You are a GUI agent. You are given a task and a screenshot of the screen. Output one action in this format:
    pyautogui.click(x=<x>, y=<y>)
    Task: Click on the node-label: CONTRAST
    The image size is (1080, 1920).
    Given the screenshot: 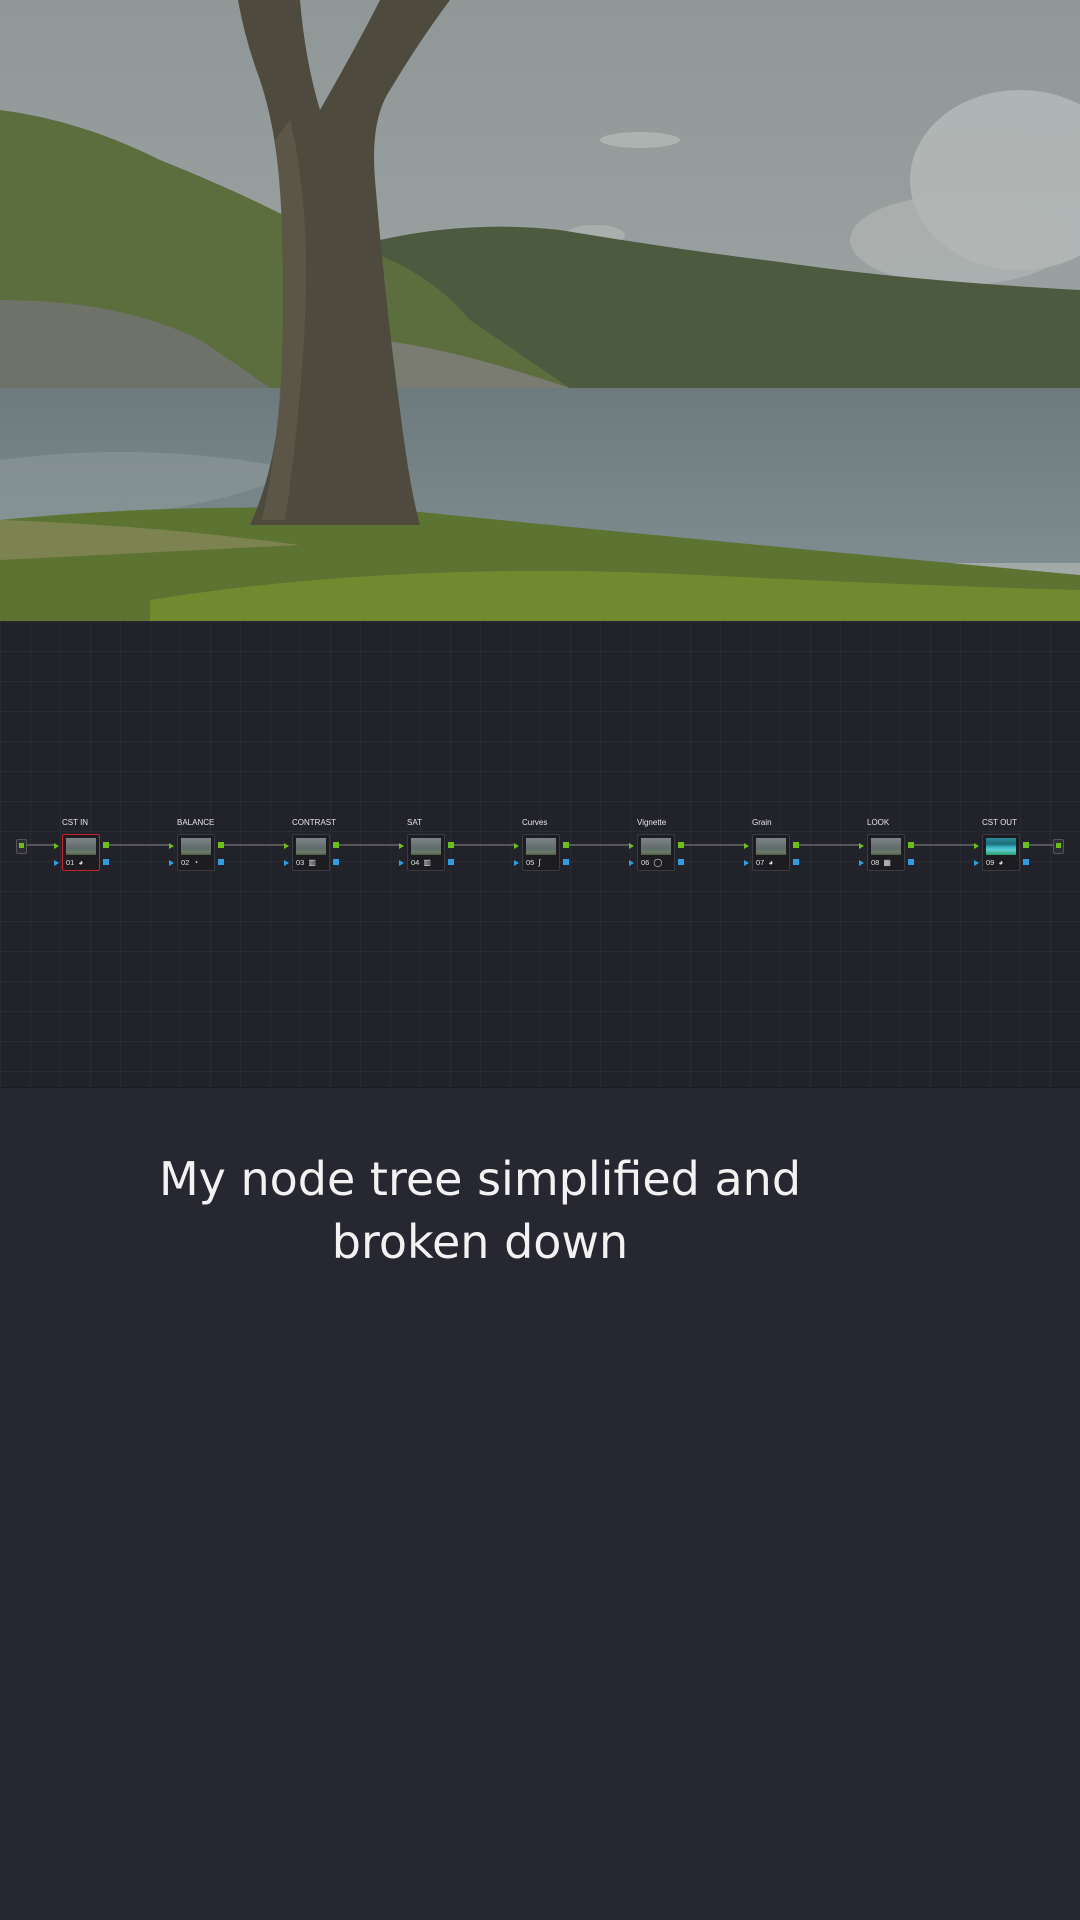 What is the action you would take?
    pyautogui.click(x=314, y=822)
    